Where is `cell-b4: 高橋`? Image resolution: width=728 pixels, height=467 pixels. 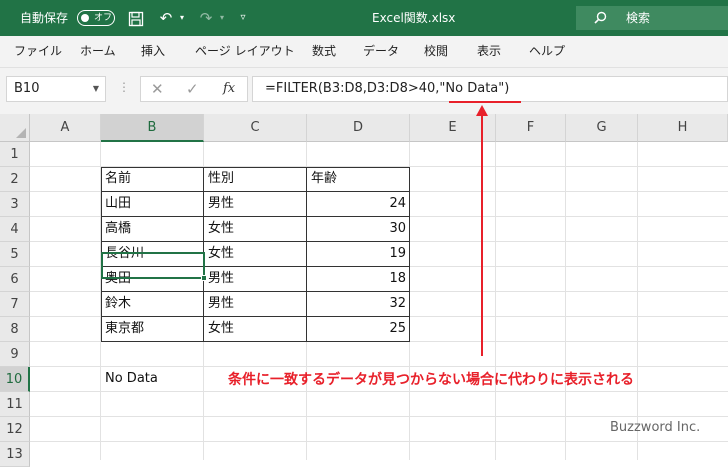 cell-b4: 高橋 is located at coordinates (152, 229).